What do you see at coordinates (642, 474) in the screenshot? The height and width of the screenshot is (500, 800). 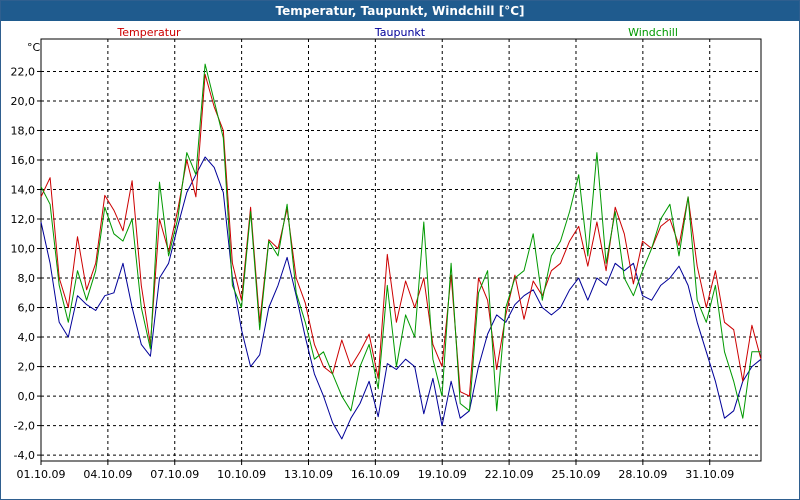 I see `x-tick-label: 28.10.09` at bounding box center [642, 474].